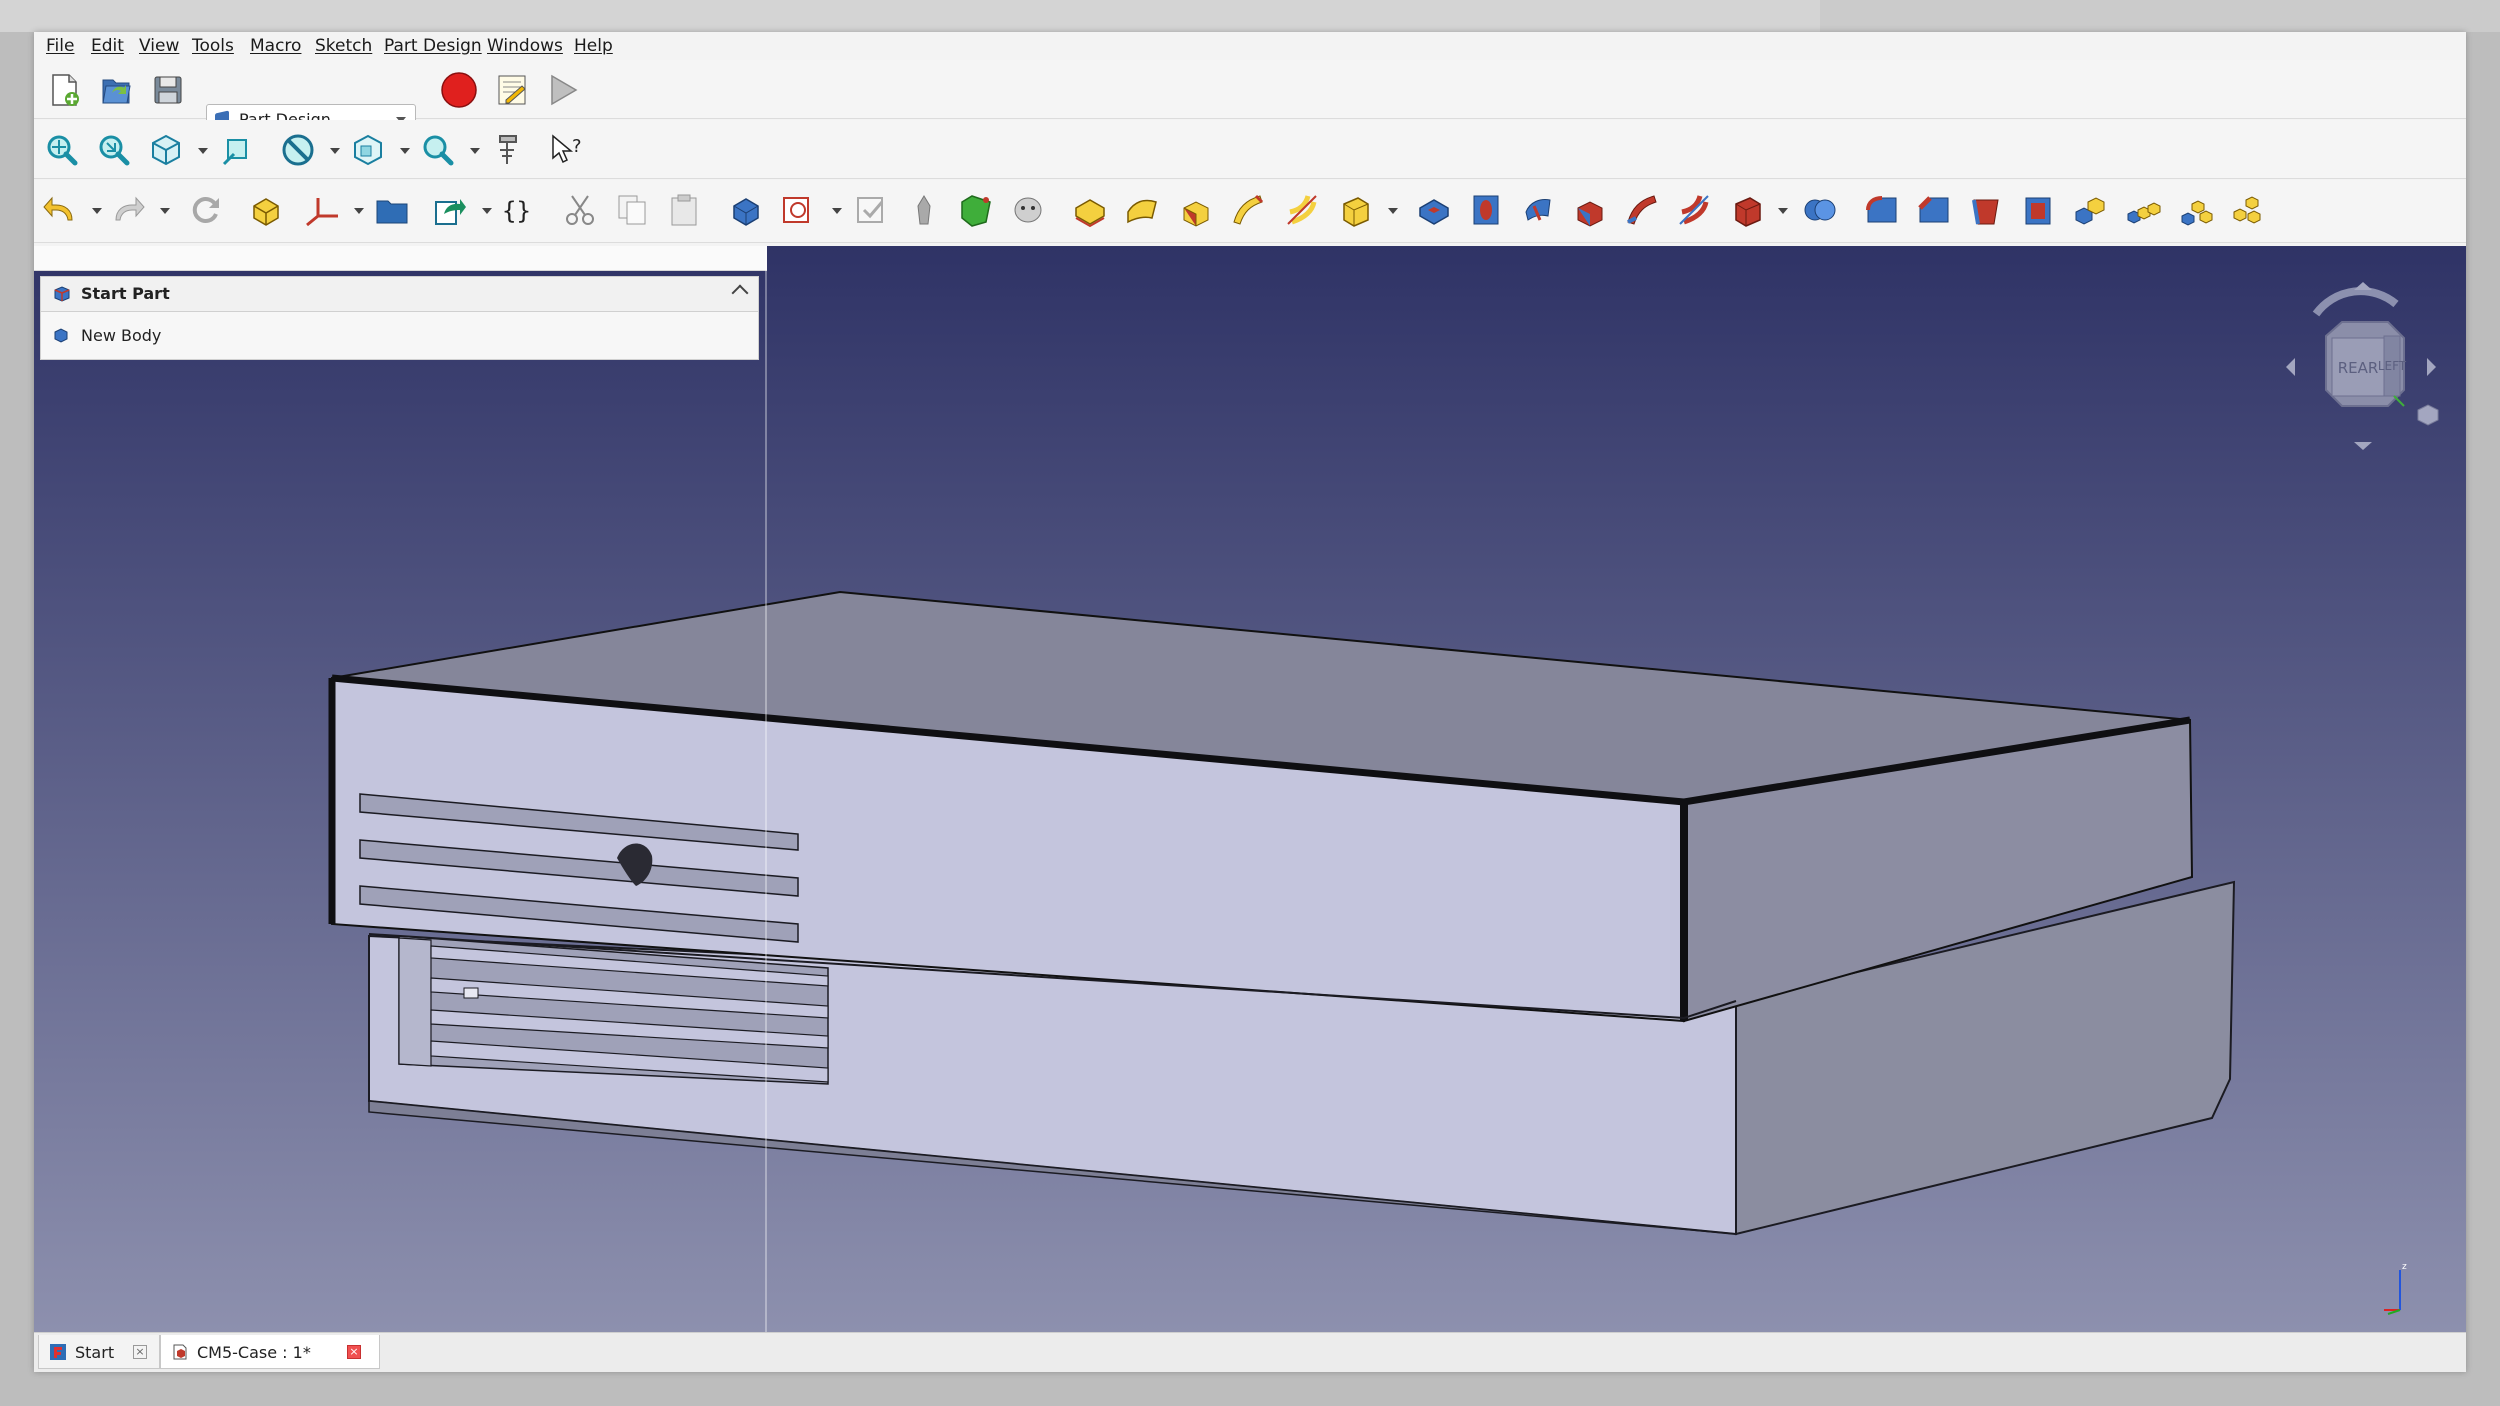  Describe the element at coordinates (766, 789) in the screenshot. I see `panel-splitter` at that location.